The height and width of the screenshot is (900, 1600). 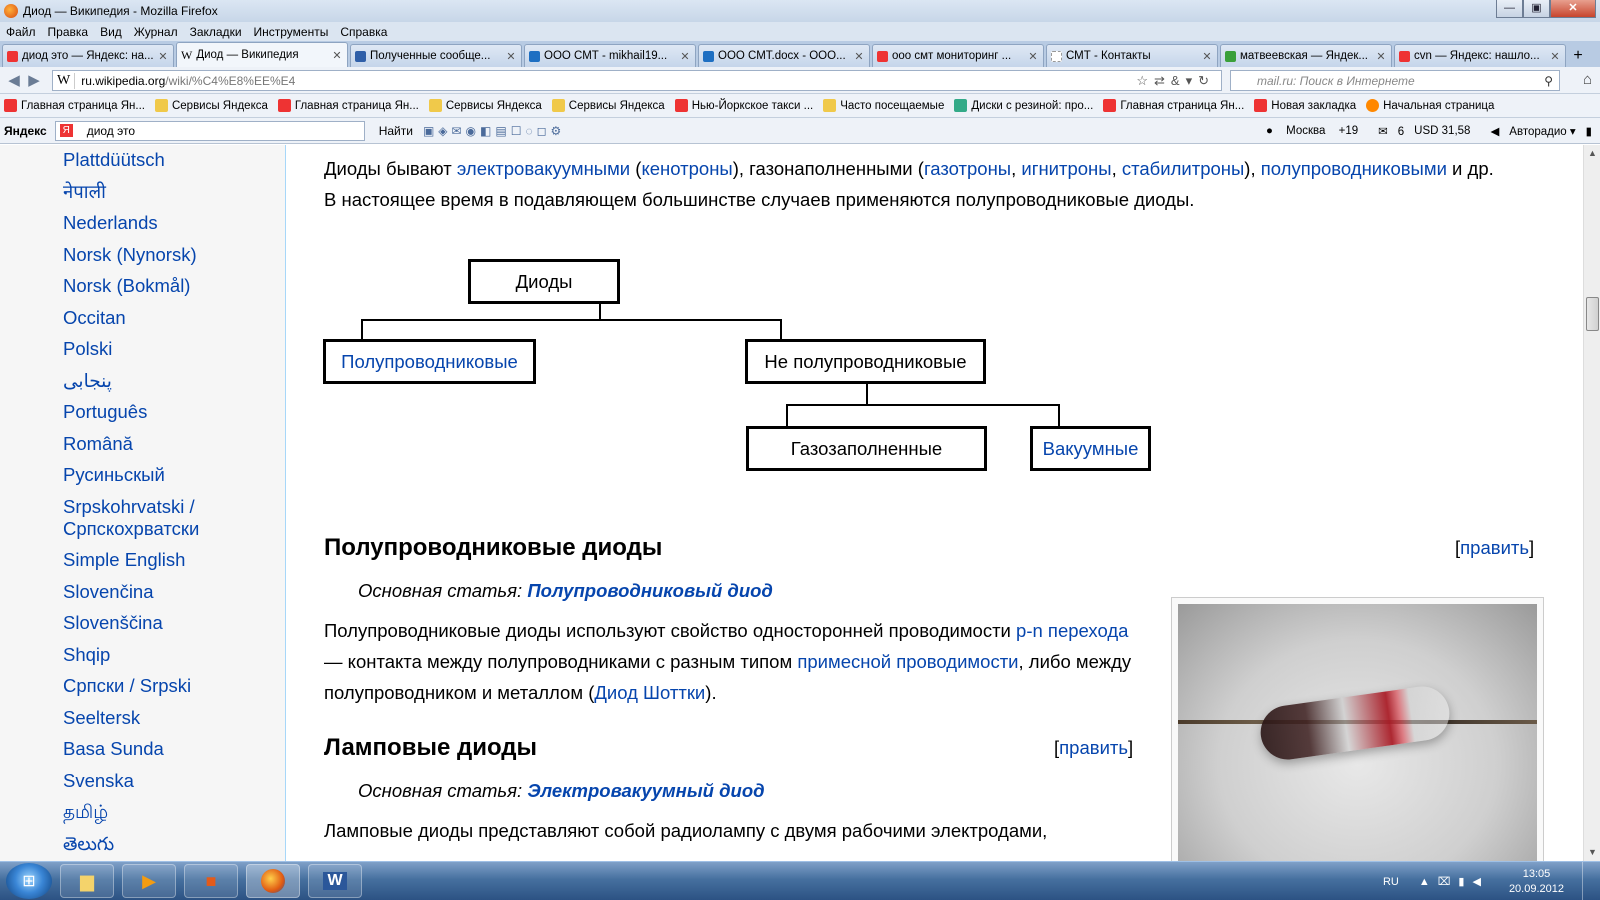 What do you see at coordinates (686, 168) in the screenshot?
I see `link-kenotrons: кенотроны` at bounding box center [686, 168].